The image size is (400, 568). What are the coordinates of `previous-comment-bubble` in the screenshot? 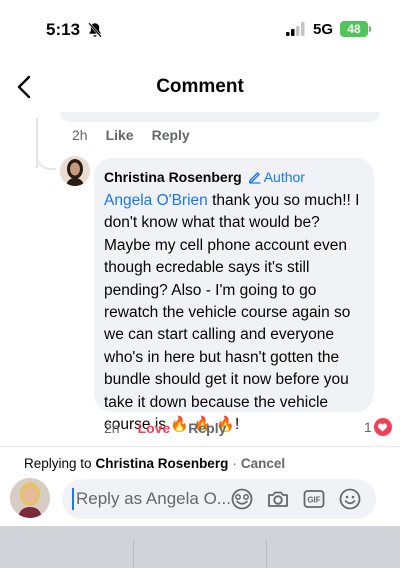 It's located at (220, 117).